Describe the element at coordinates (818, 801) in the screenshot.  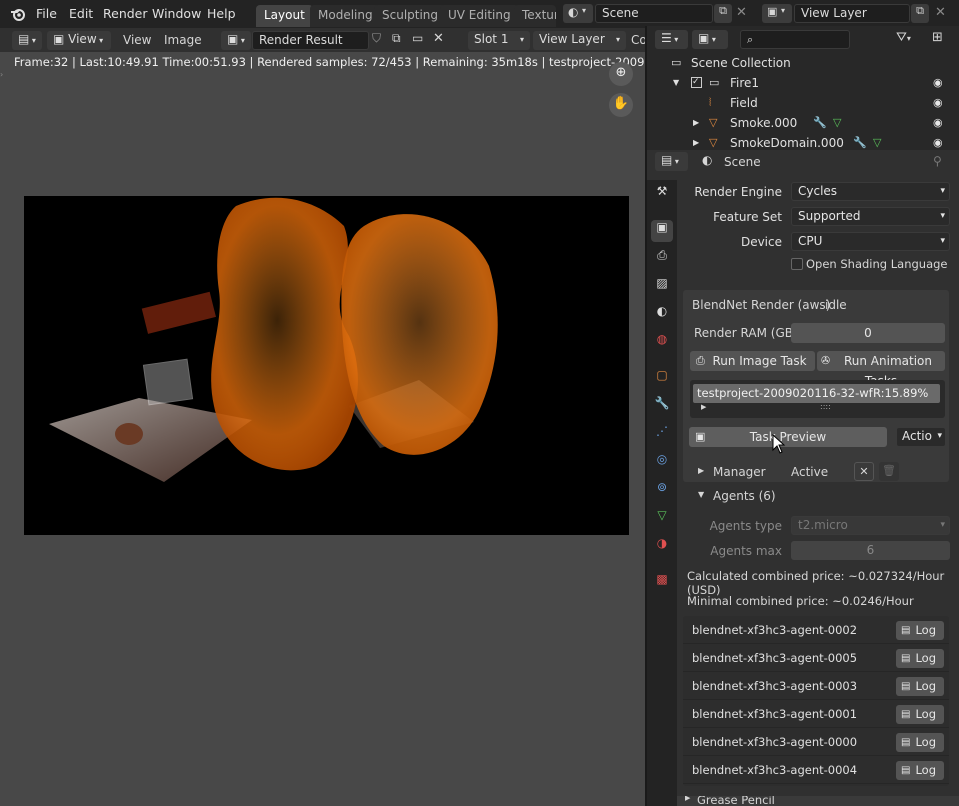
I see `grease-pencil-panel-header: ▶ Grease Pencil` at that location.